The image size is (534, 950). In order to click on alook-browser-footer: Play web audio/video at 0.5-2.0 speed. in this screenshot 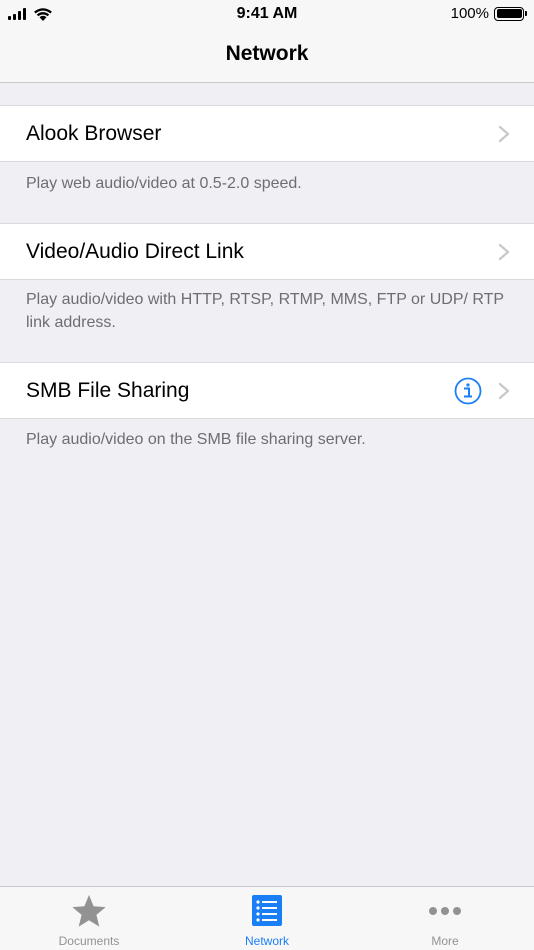, I will do `click(164, 183)`.